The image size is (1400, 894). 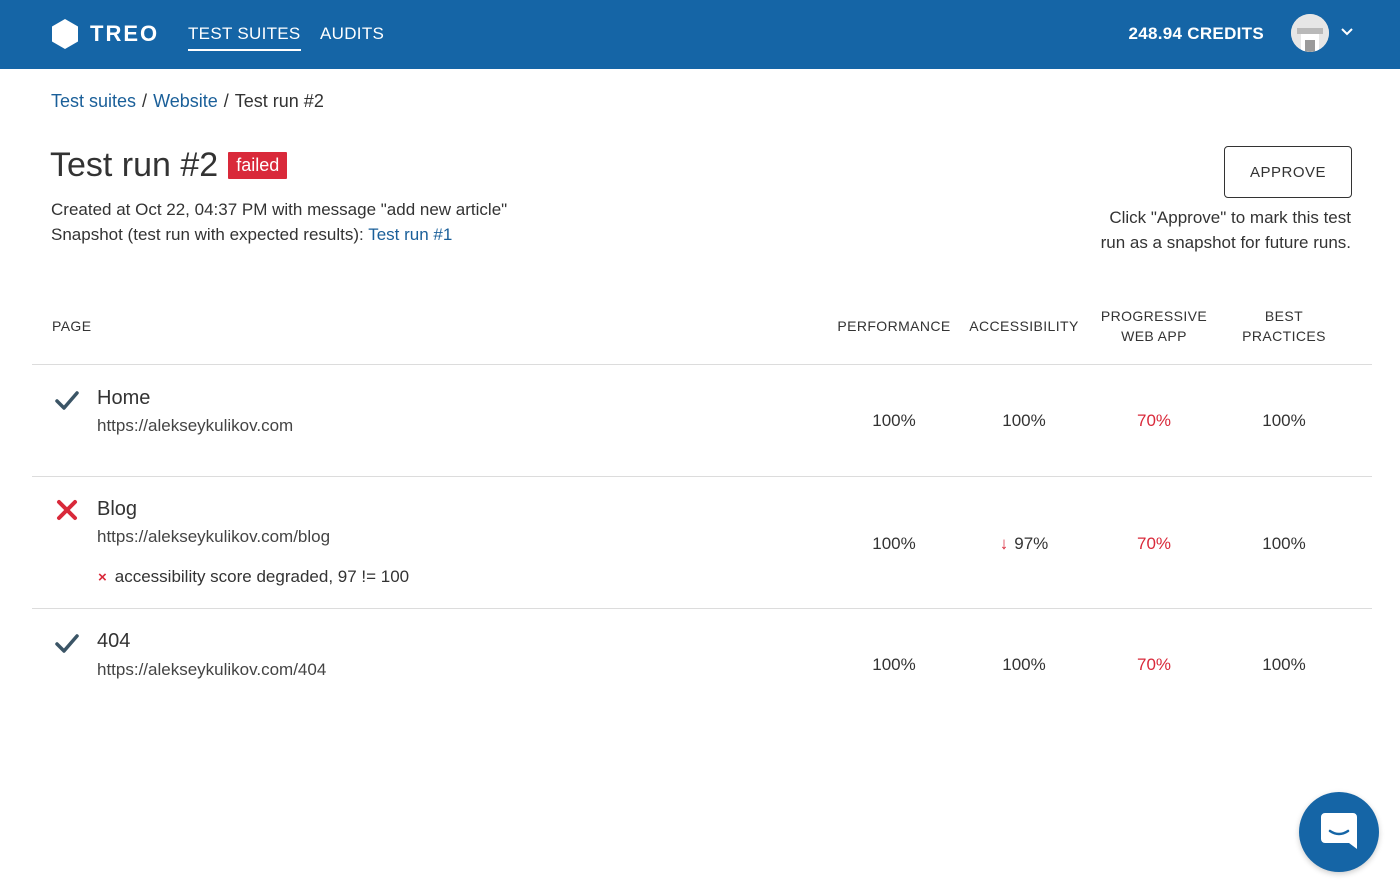 I want to click on page-url: https://alekseykulikov.com/404, so click(x=211, y=670).